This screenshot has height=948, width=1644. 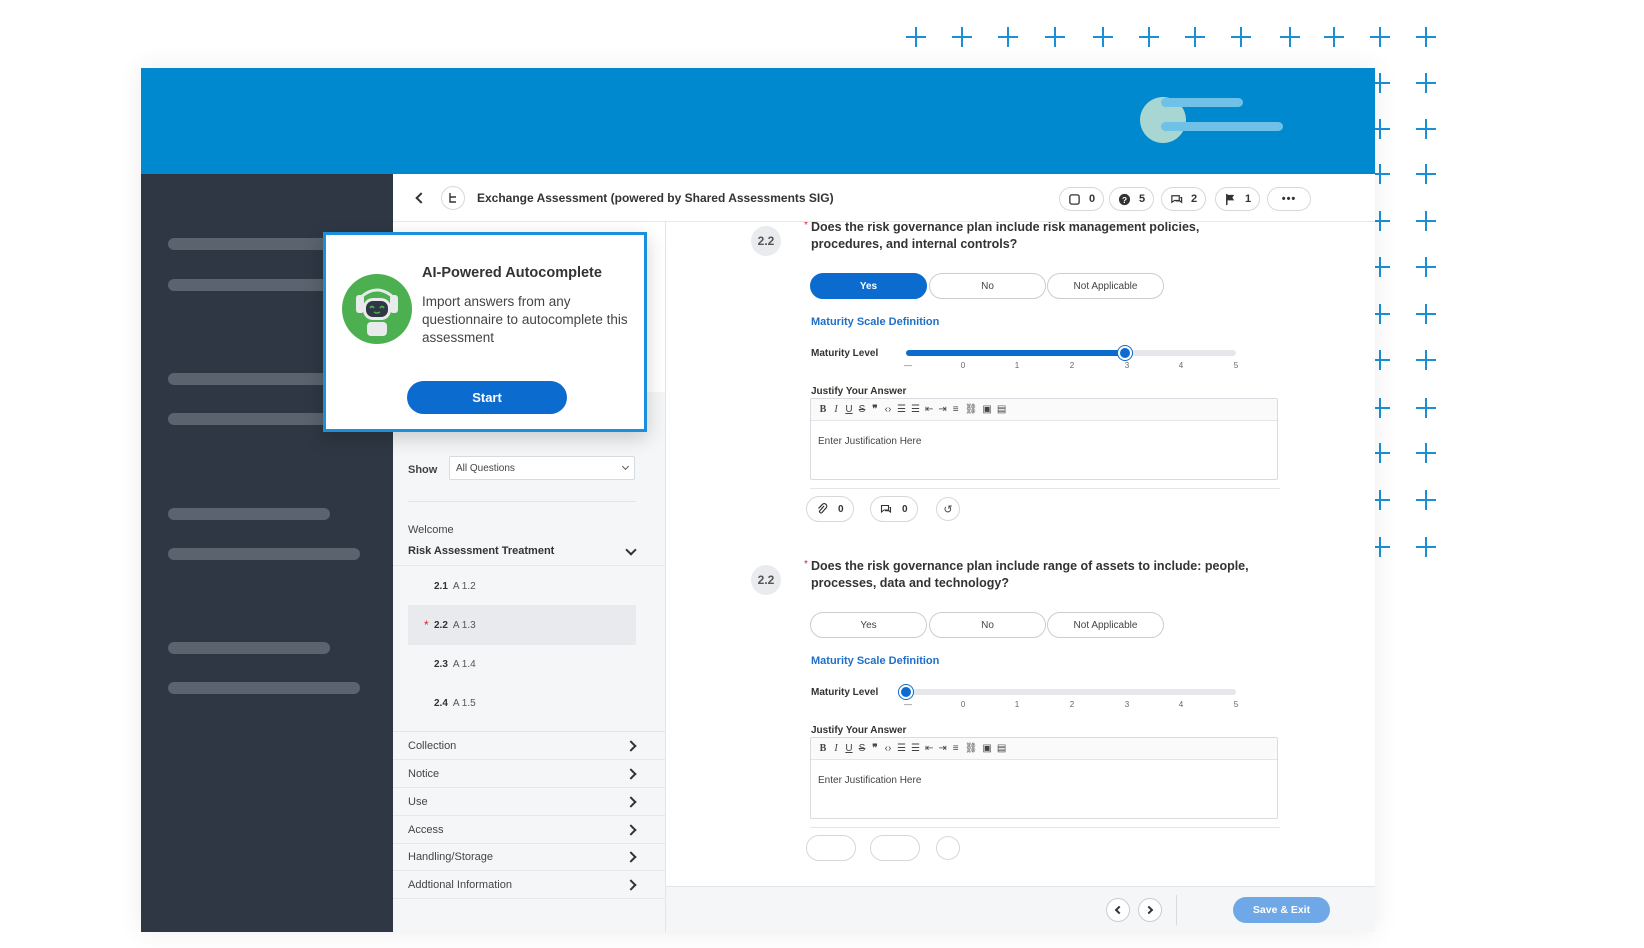 What do you see at coordinates (1082, 199) in the screenshot?
I see `notes-counter: 0` at bounding box center [1082, 199].